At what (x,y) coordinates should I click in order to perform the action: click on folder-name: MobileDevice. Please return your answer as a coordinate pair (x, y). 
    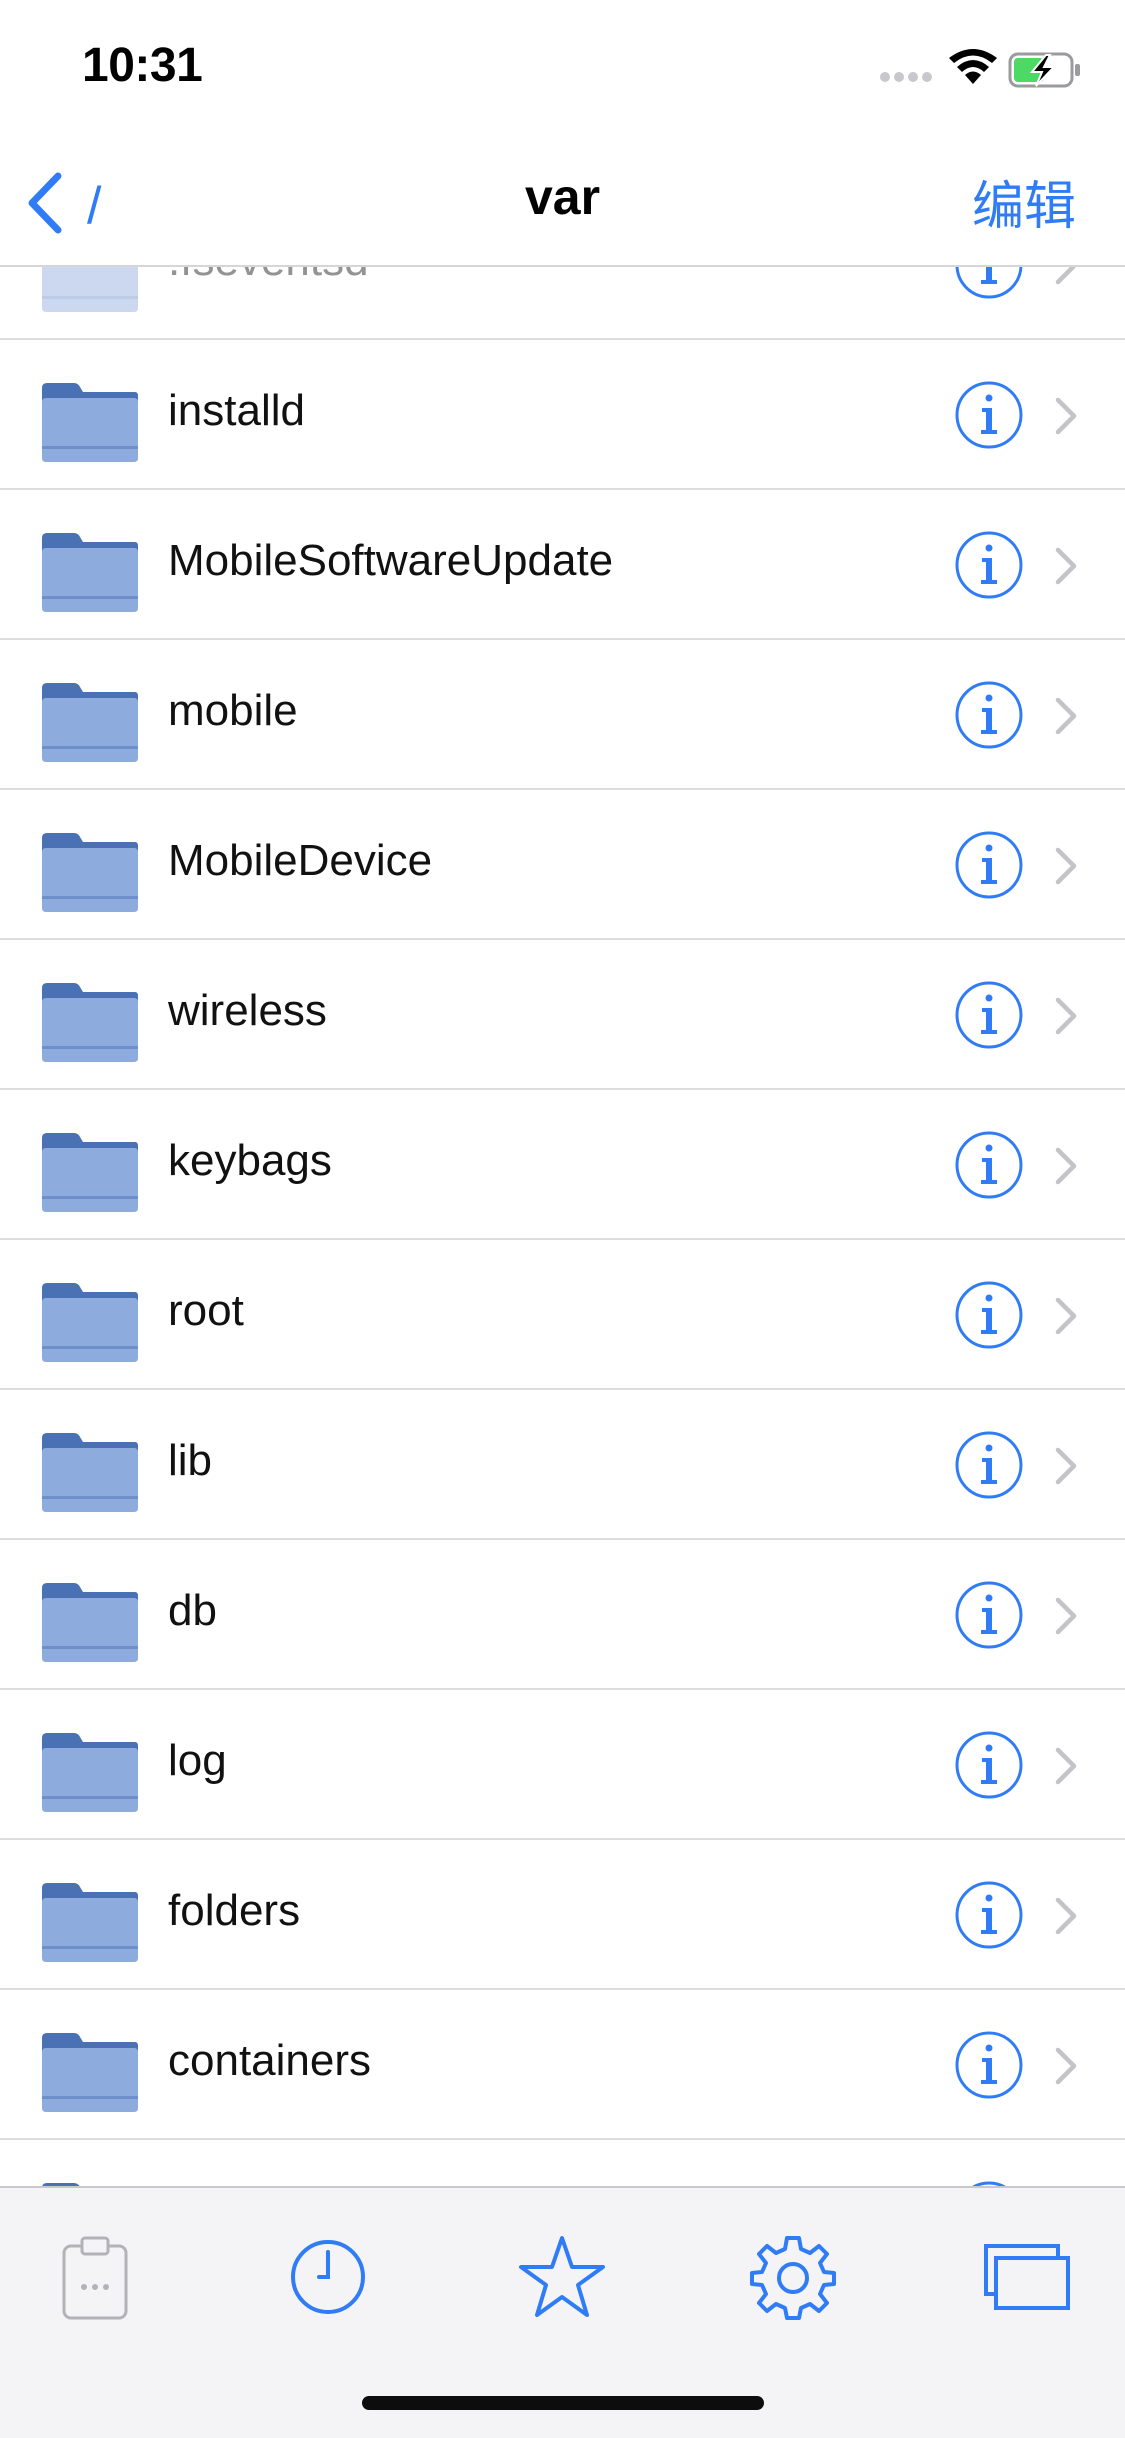
    Looking at the image, I should click on (300, 860).